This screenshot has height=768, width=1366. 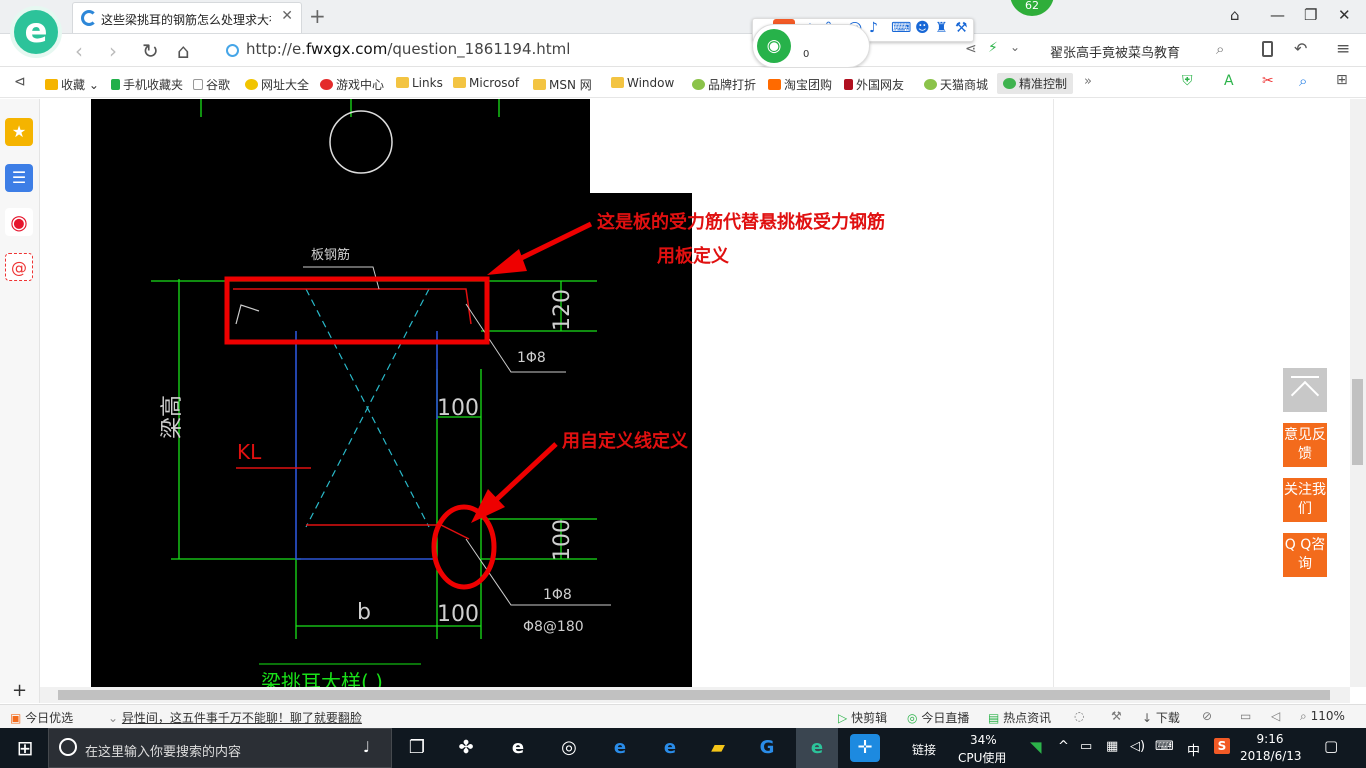 What do you see at coordinates (718, 748) in the screenshot?
I see `file-explorer-icon: ▰` at bounding box center [718, 748].